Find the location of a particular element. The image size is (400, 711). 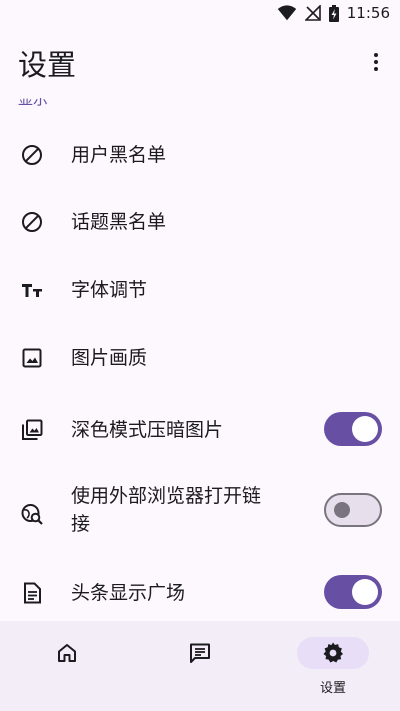

settings-icon is located at coordinates (333, 652).